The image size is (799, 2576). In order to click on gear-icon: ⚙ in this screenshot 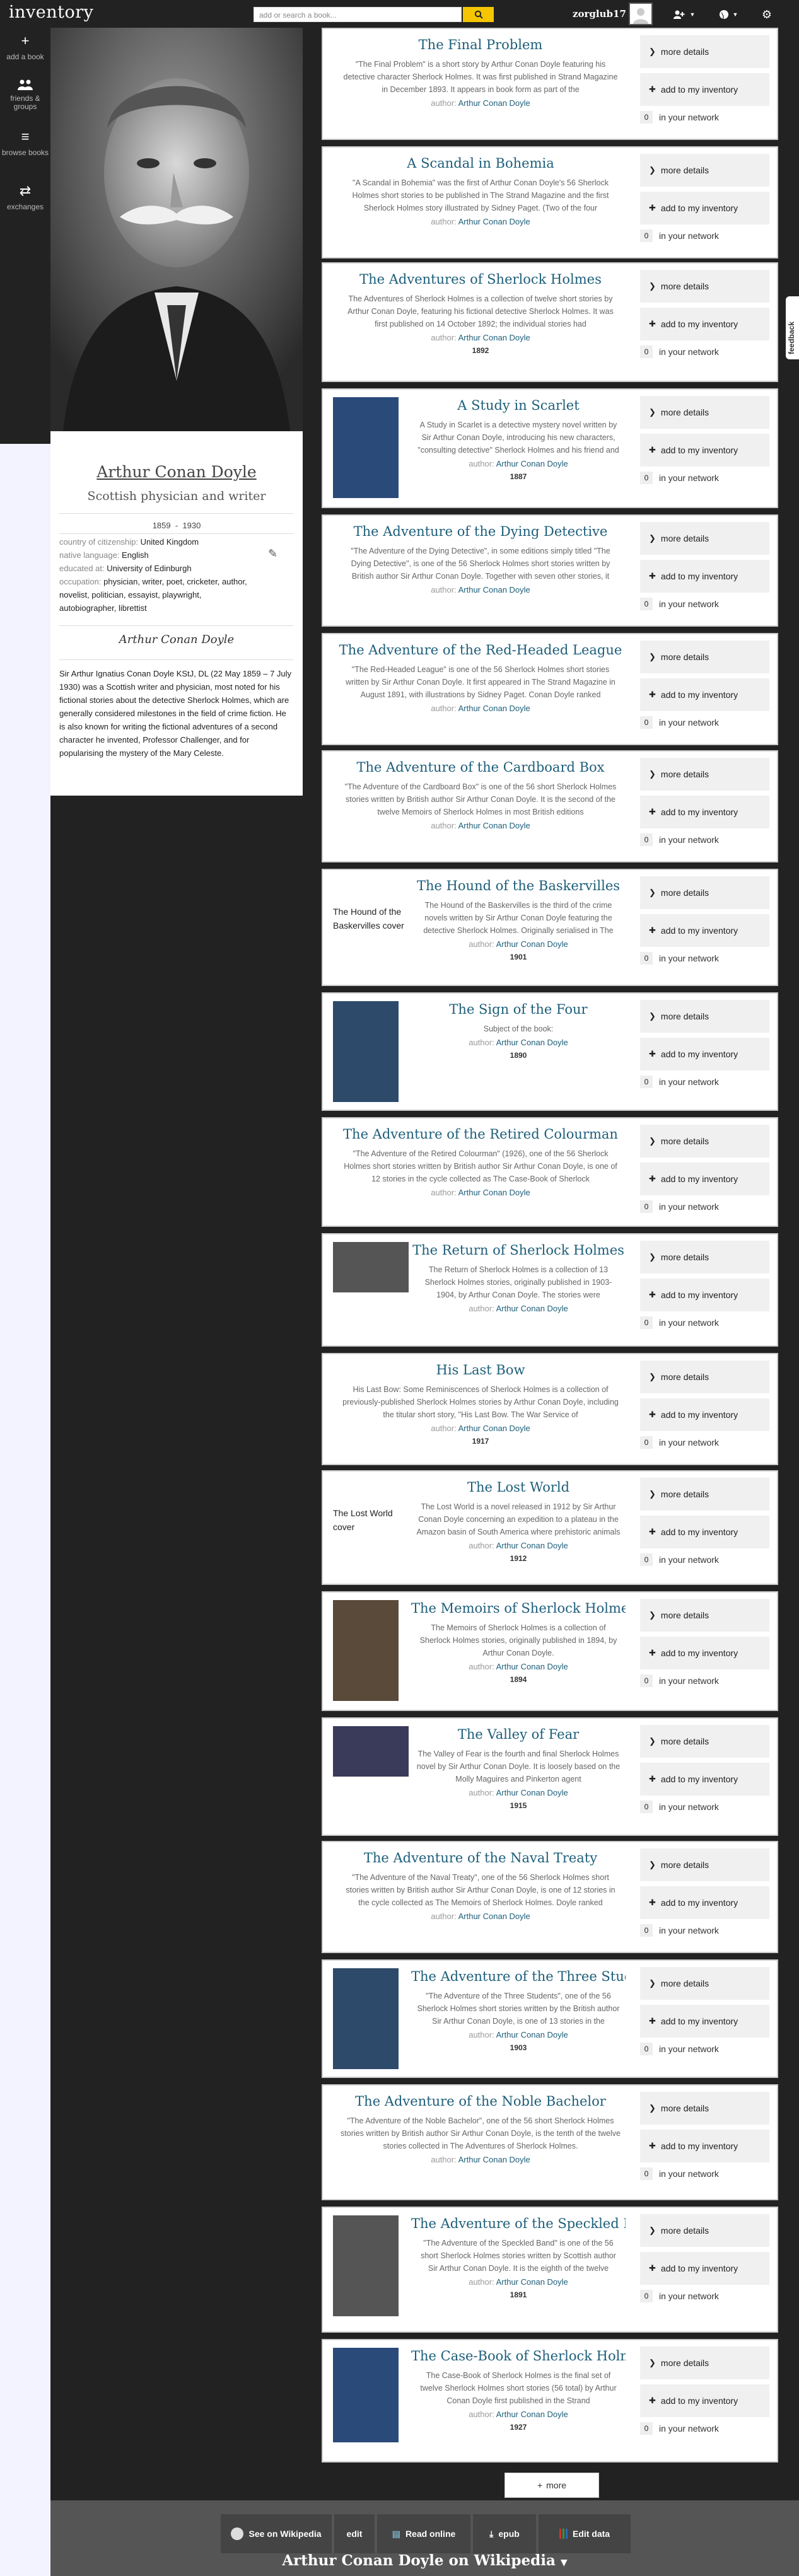, I will do `click(766, 14)`.